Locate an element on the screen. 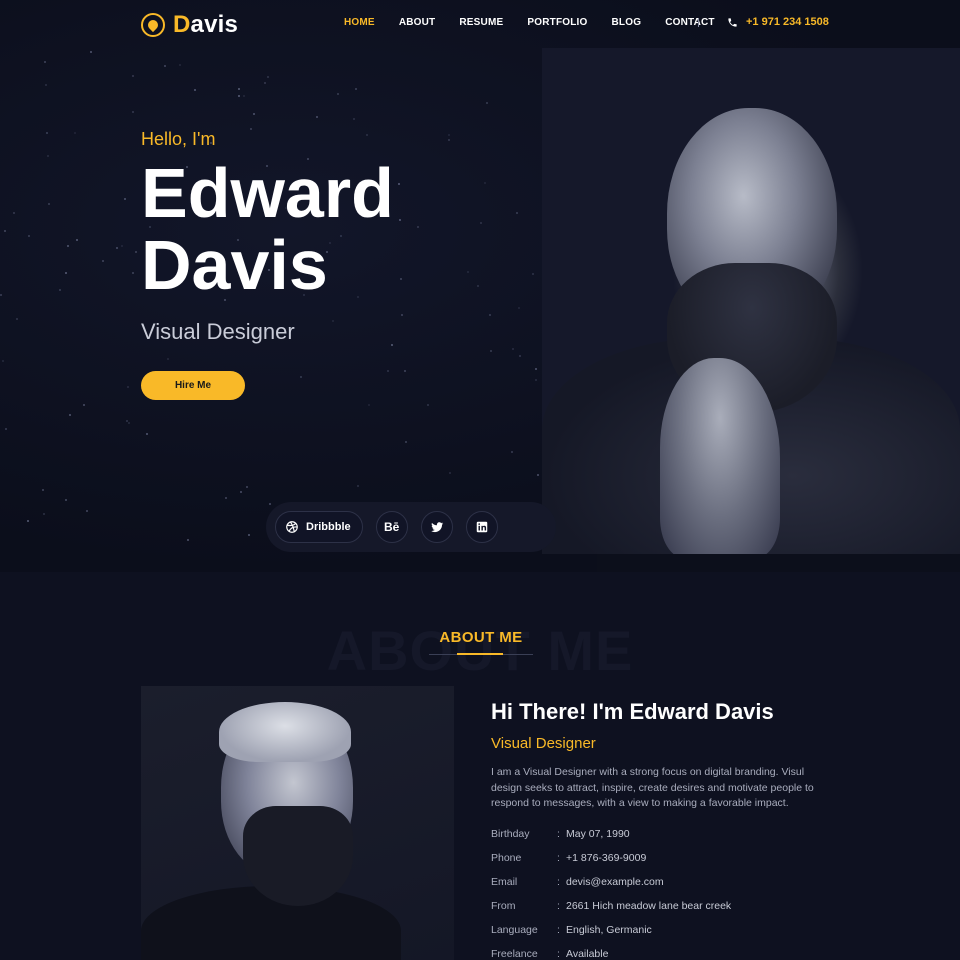 The width and height of the screenshot is (960, 960). nav-portfolio: PORTFOLIO is located at coordinates (557, 22).